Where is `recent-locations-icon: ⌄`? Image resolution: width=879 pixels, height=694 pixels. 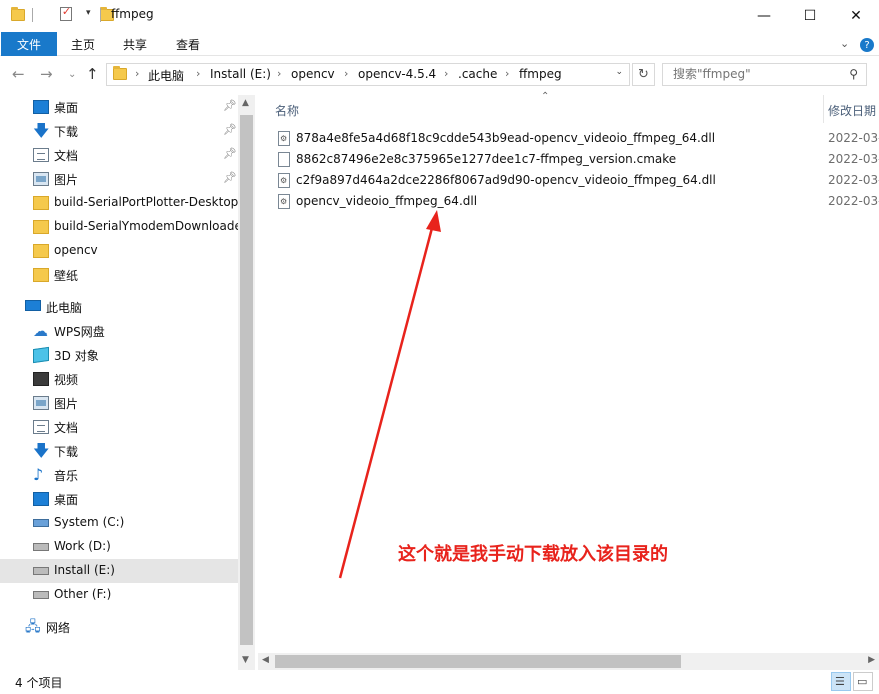 recent-locations-icon: ⌄ is located at coordinates (72, 74).